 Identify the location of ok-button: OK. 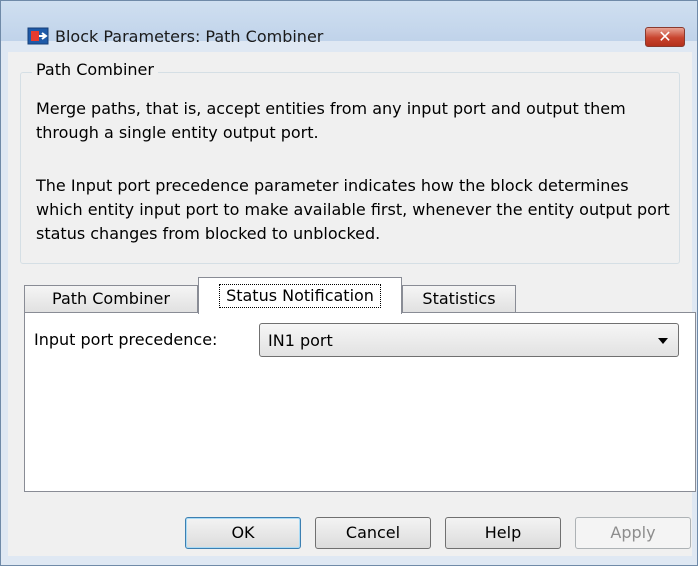
(243, 533).